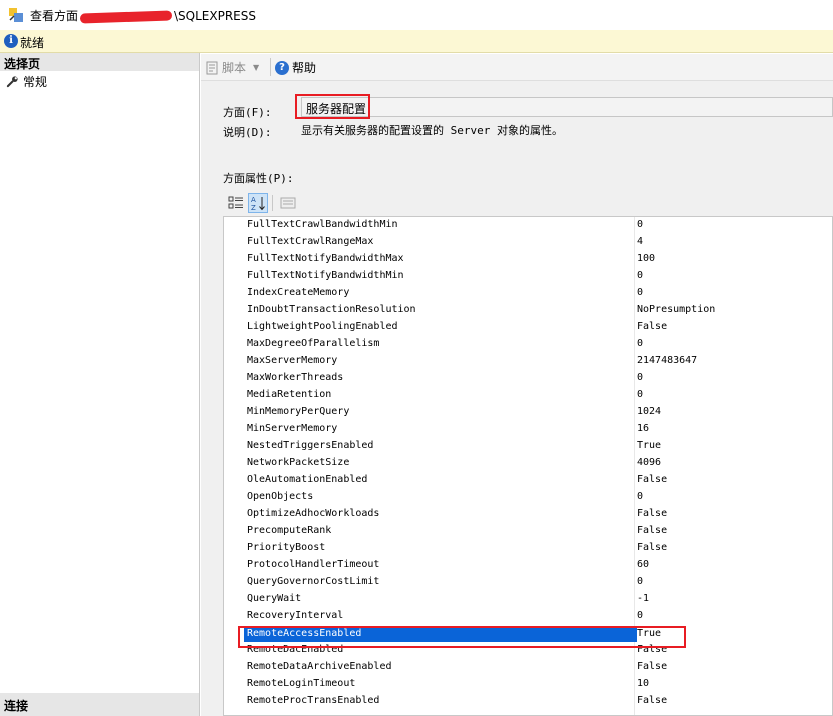  What do you see at coordinates (332, 106) in the screenshot?
I see `facet-highlight-box` at bounding box center [332, 106].